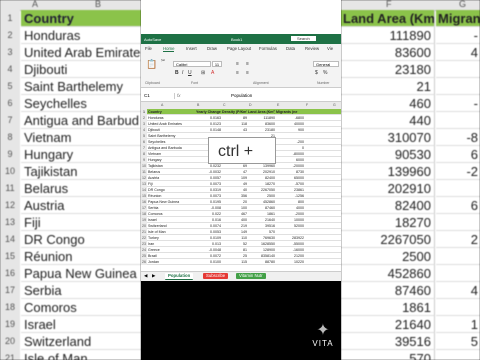 This screenshot has width=480, height=360. I want to click on cell-yc: 0.016, so click(208, 220).